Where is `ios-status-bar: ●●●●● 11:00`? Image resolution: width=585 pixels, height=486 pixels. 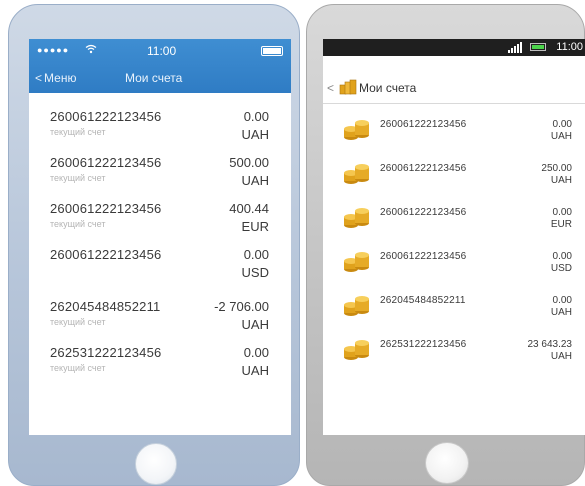
ios-status-bar: ●●●●● 11:00 is located at coordinates (160, 52).